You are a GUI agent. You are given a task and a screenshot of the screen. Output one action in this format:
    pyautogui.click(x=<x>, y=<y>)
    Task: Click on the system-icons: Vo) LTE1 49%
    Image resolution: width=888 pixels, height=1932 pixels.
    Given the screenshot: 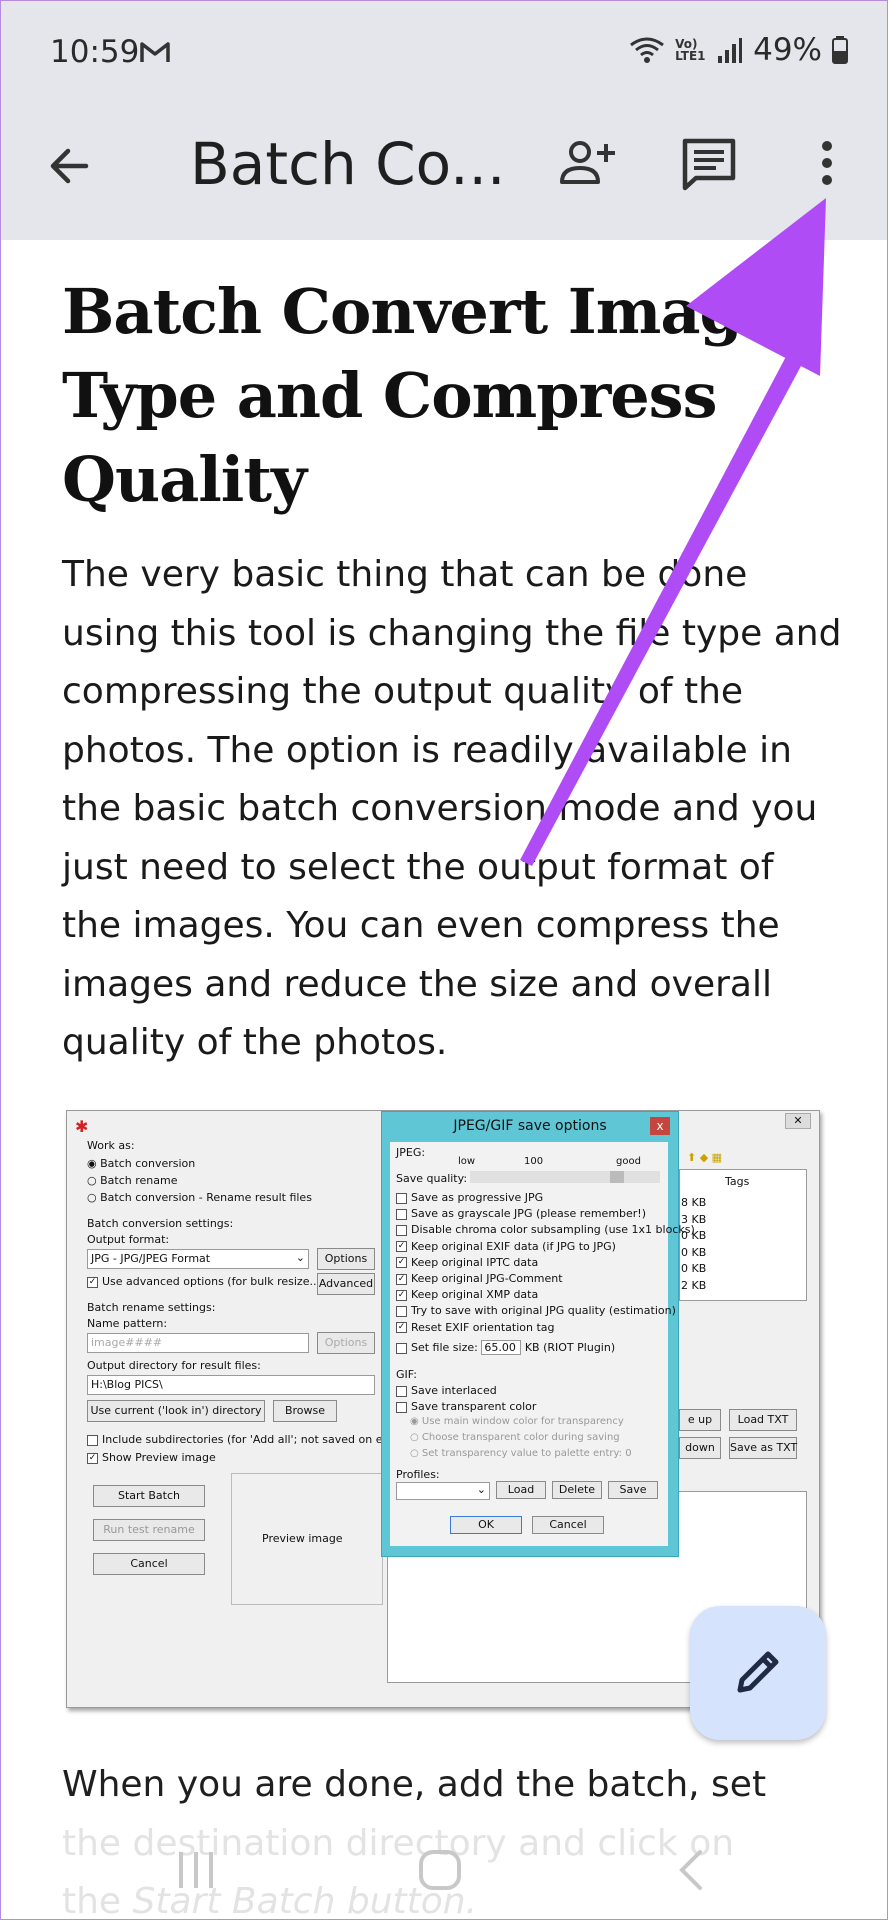 What is the action you would take?
    pyautogui.click(x=738, y=50)
    